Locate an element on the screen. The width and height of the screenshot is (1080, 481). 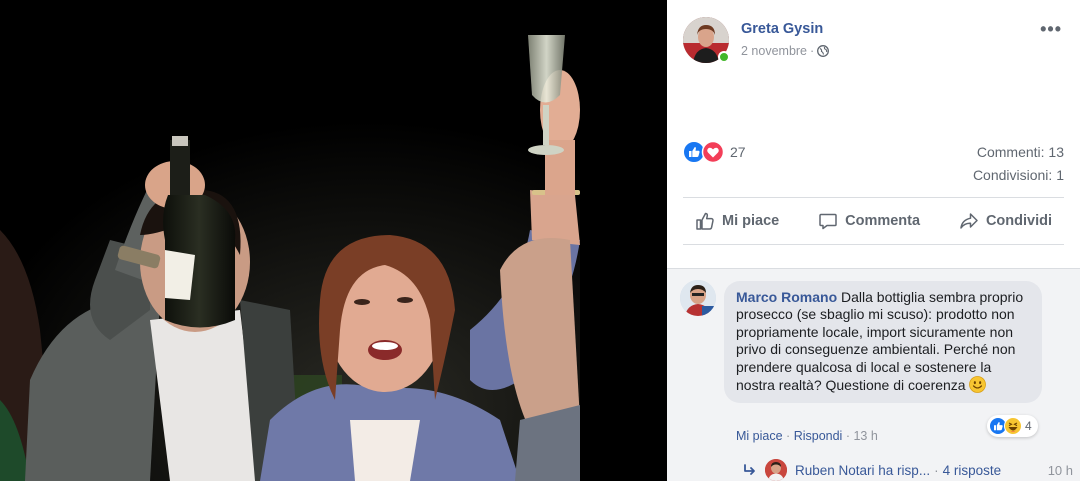
thumbs-up-icon is located at coordinates (705, 221).